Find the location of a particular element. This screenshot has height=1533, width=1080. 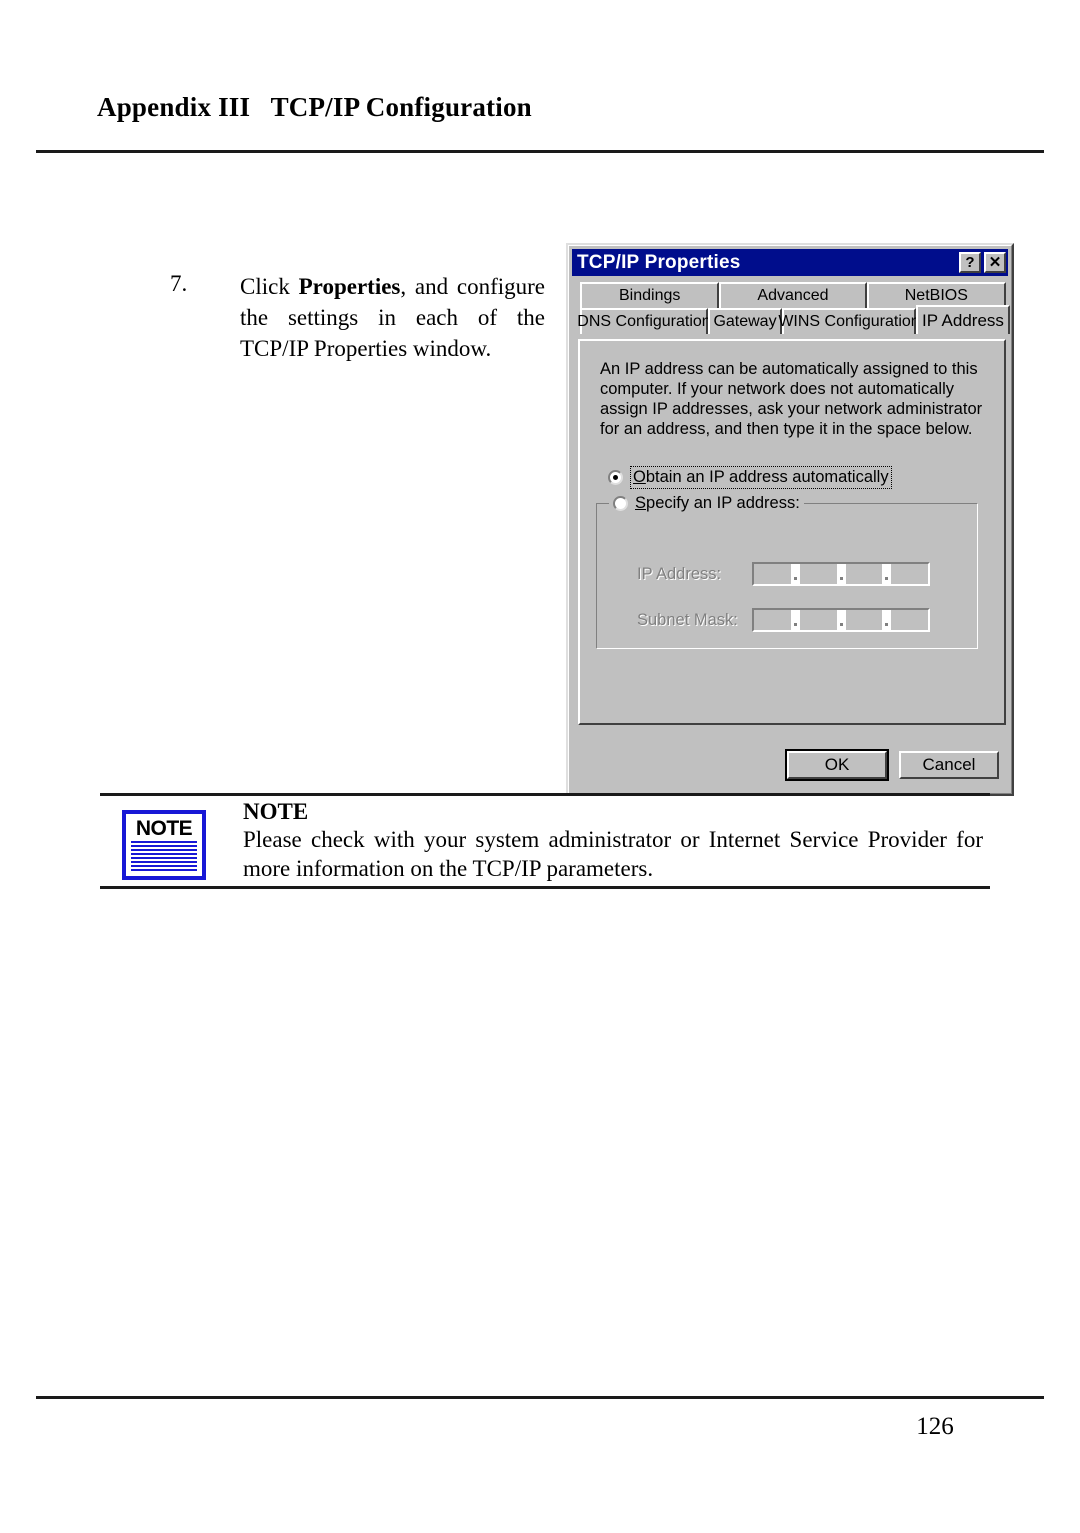

radio-label-specify: Specify an IP address: is located at coordinates (717, 503).